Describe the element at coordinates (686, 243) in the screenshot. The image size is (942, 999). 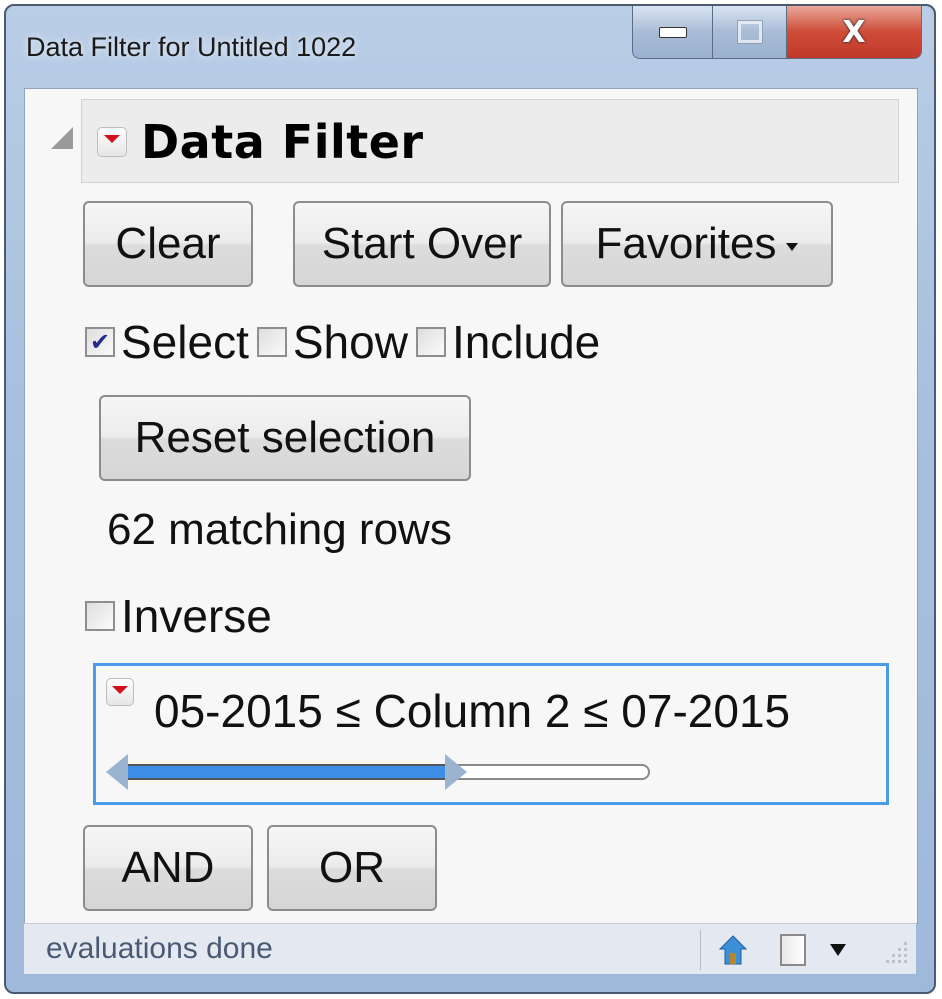
I see `favorites-label: Favorites` at that location.